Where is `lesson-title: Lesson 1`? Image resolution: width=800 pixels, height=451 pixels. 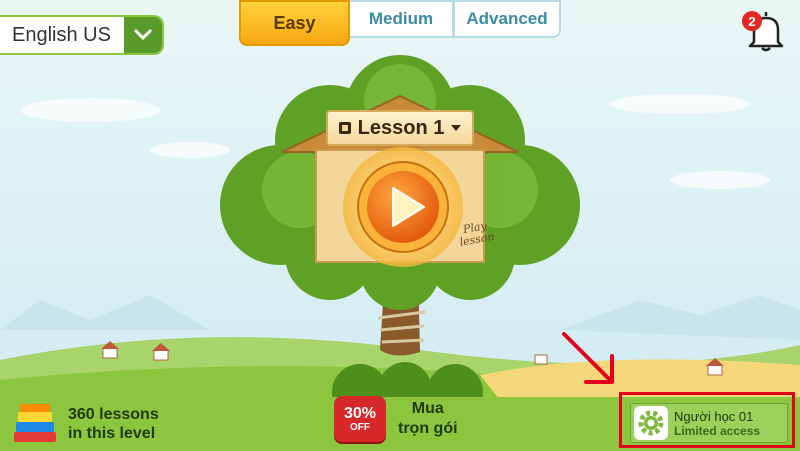 lesson-title: Lesson 1 is located at coordinates (401, 127).